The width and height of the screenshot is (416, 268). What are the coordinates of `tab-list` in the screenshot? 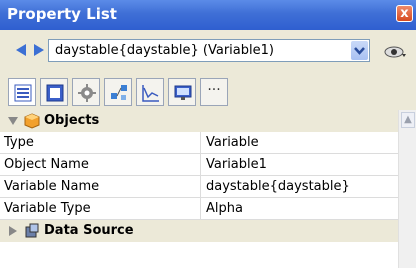 It's located at (22, 92).